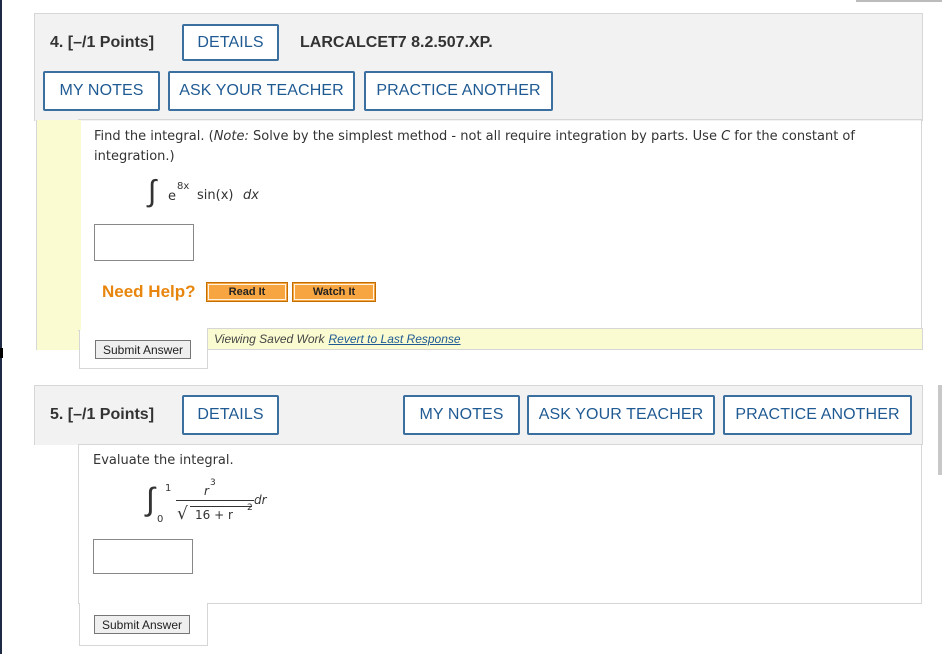 The height and width of the screenshot is (654, 942). Describe the element at coordinates (247, 292) in the screenshot. I see `q4-read-it-button: Read It` at that location.